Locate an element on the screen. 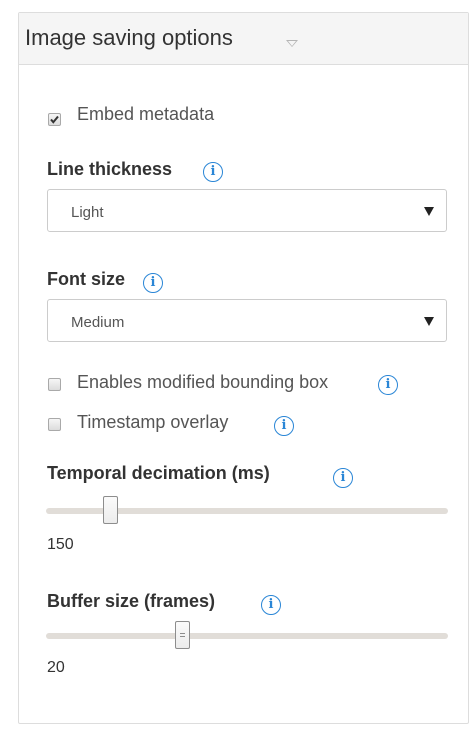 This screenshot has height=733, width=475. embed-metadata-checkbox is located at coordinates (54, 119).